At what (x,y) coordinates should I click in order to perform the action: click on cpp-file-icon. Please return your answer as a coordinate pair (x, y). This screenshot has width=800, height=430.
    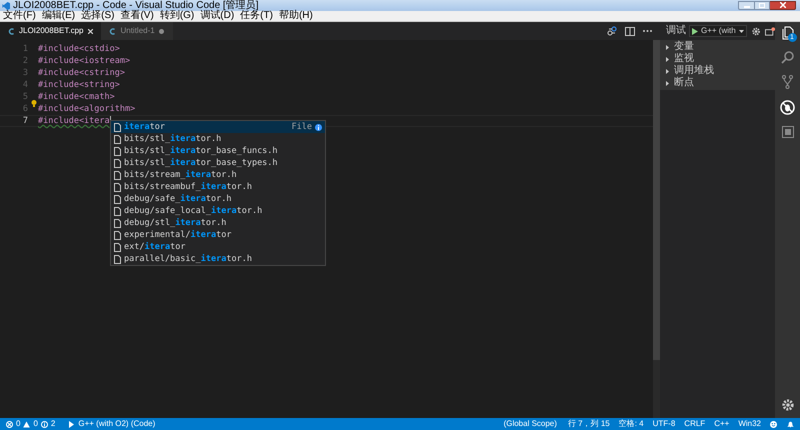
    Looking at the image, I should click on (11, 31).